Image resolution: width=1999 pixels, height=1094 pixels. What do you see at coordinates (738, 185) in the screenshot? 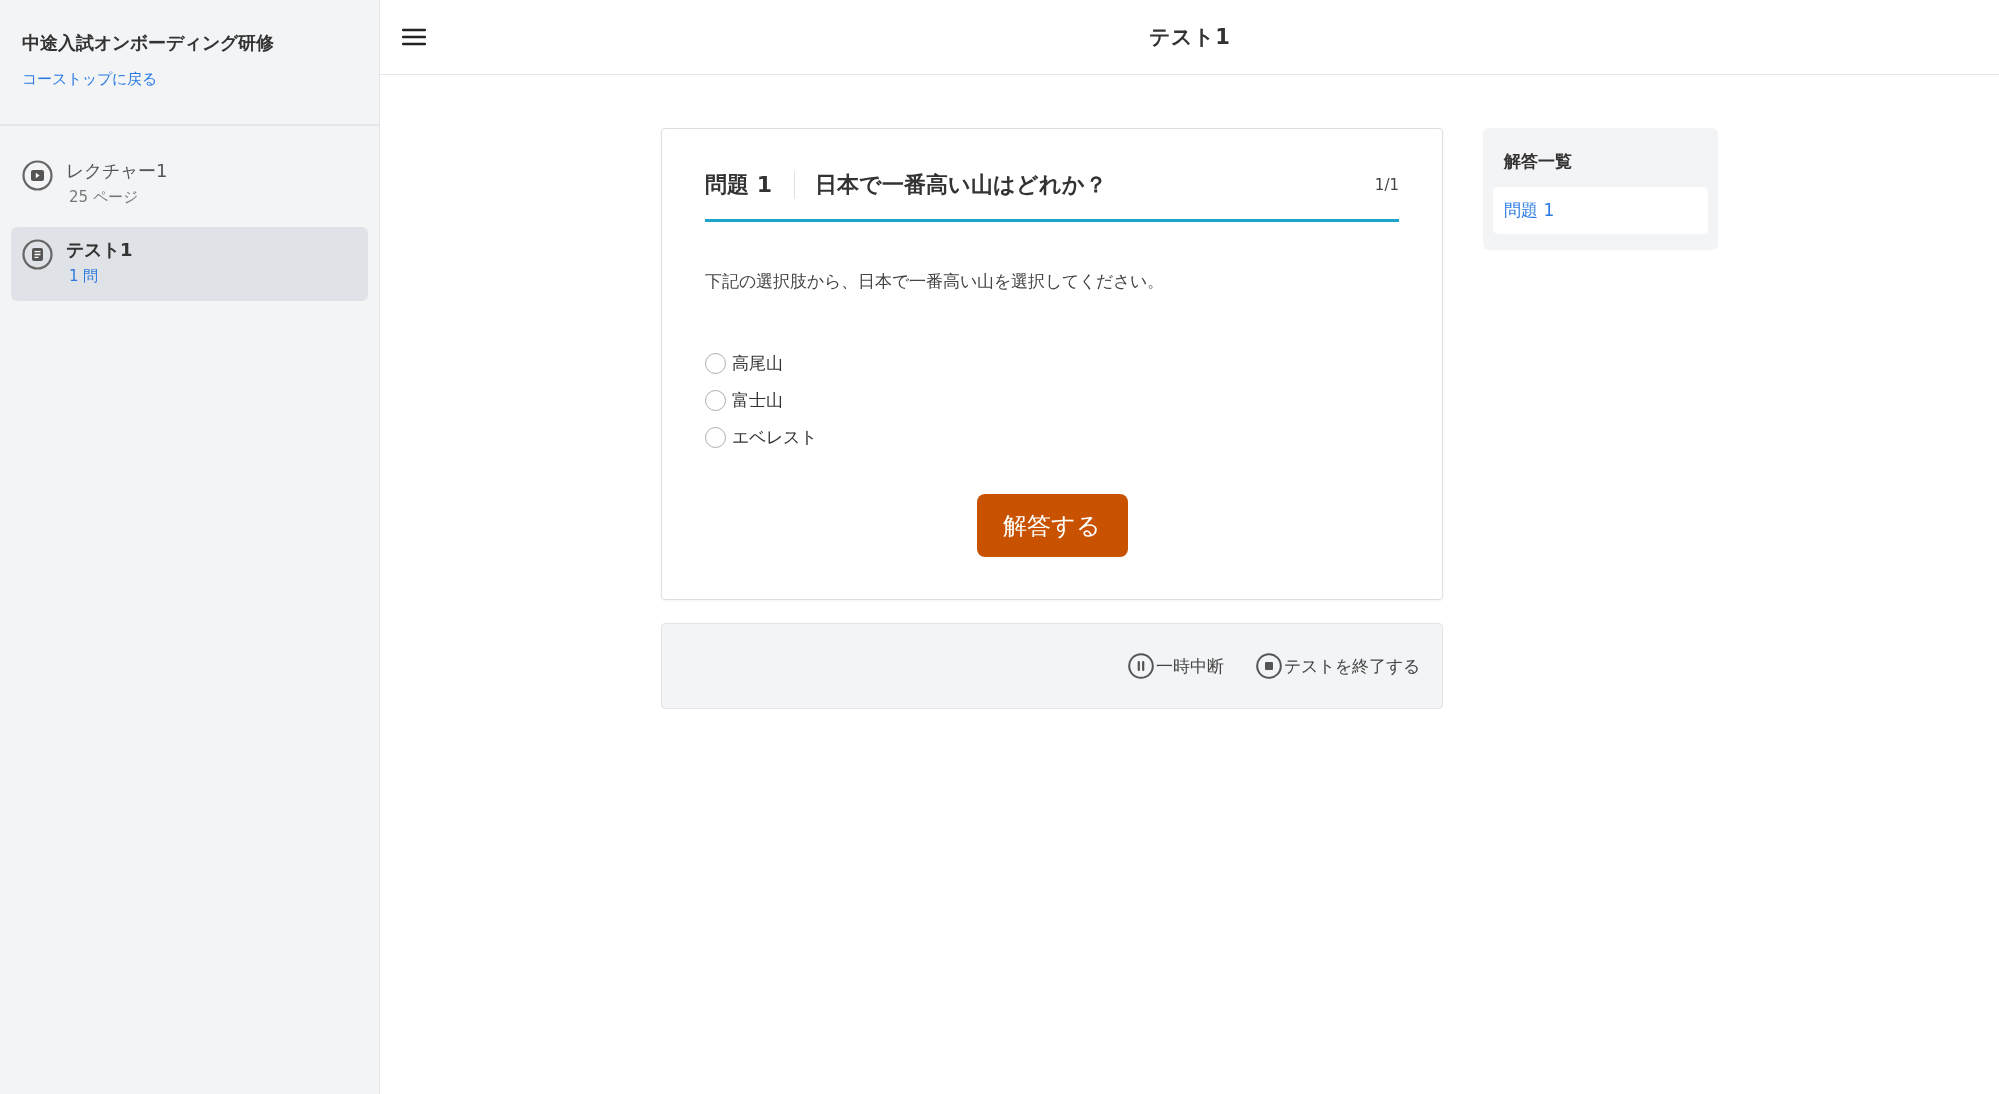
I see `question-number: 問題 1` at bounding box center [738, 185].